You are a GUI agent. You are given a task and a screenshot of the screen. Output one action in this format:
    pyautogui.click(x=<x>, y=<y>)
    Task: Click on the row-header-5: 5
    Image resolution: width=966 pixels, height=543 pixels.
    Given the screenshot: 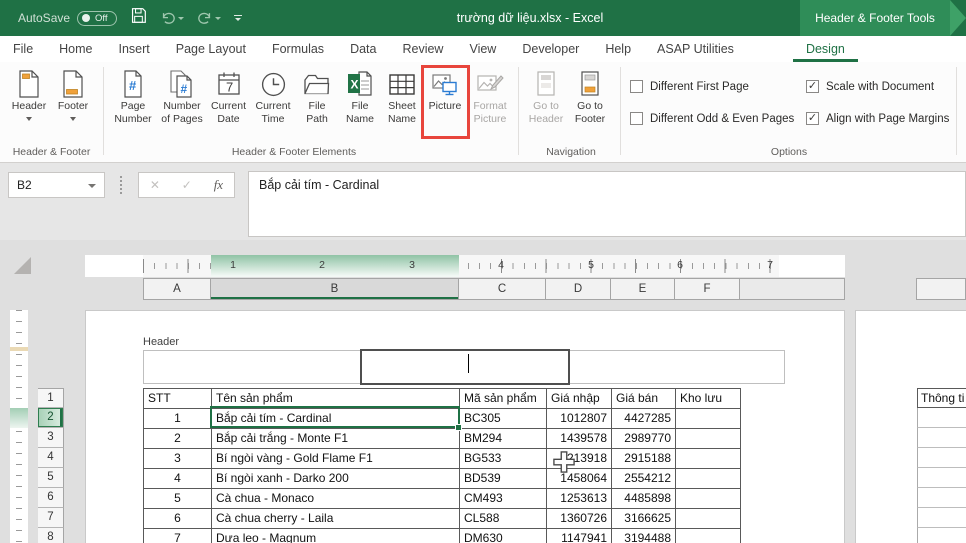 What is the action you would take?
    pyautogui.click(x=51, y=478)
    